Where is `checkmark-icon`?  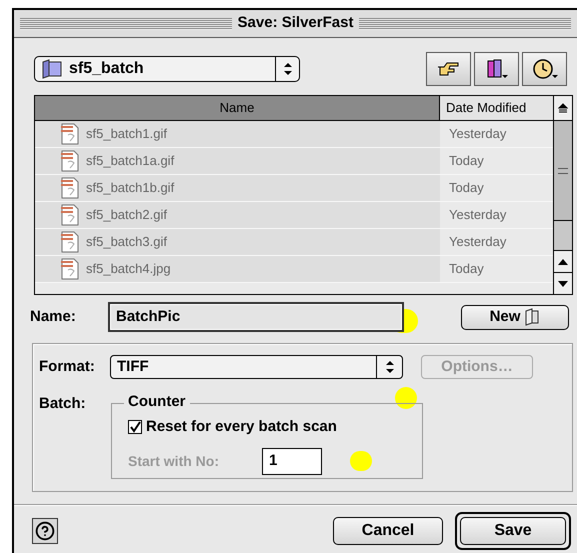 checkmark-icon is located at coordinates (135, 427).